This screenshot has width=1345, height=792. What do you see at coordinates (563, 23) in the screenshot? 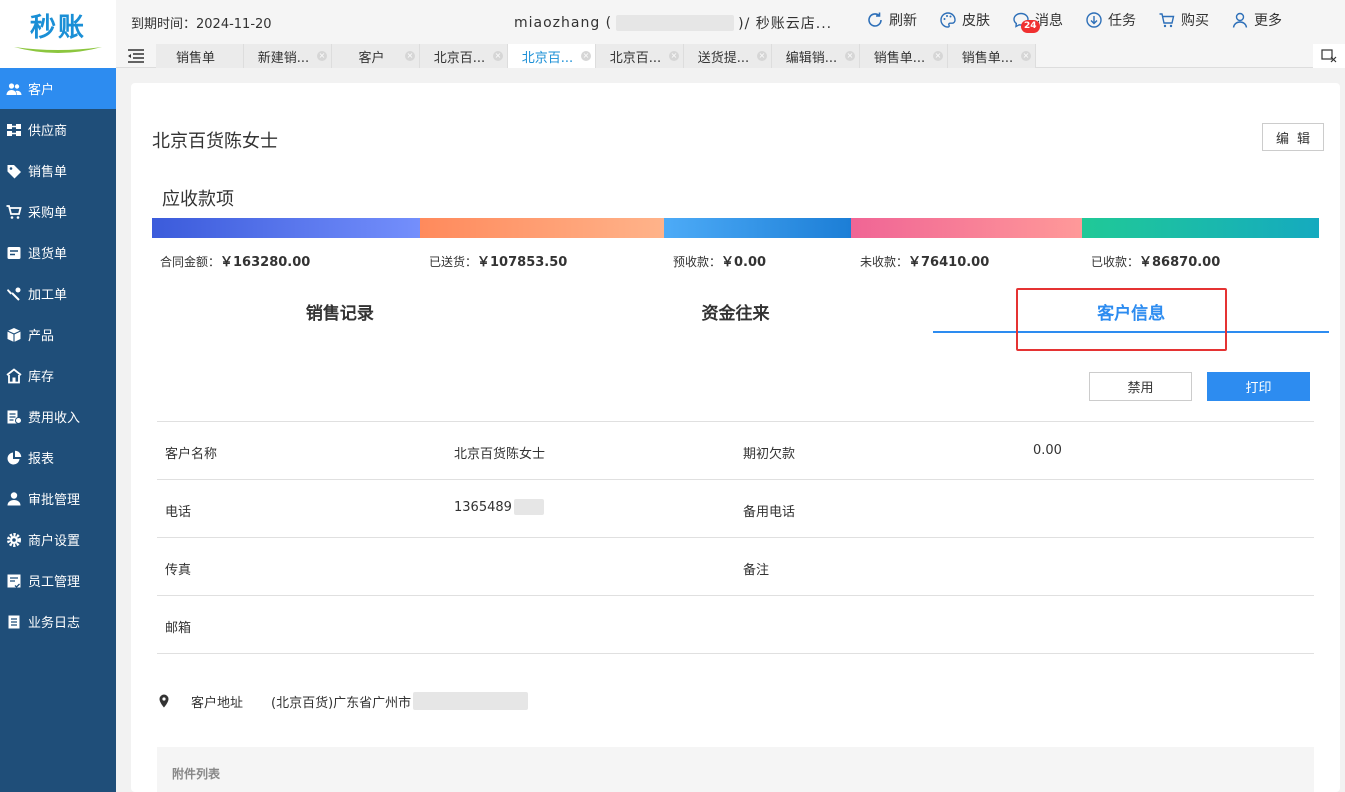
I see `account-user: miaozhang (` at bounding box center [563, 23].